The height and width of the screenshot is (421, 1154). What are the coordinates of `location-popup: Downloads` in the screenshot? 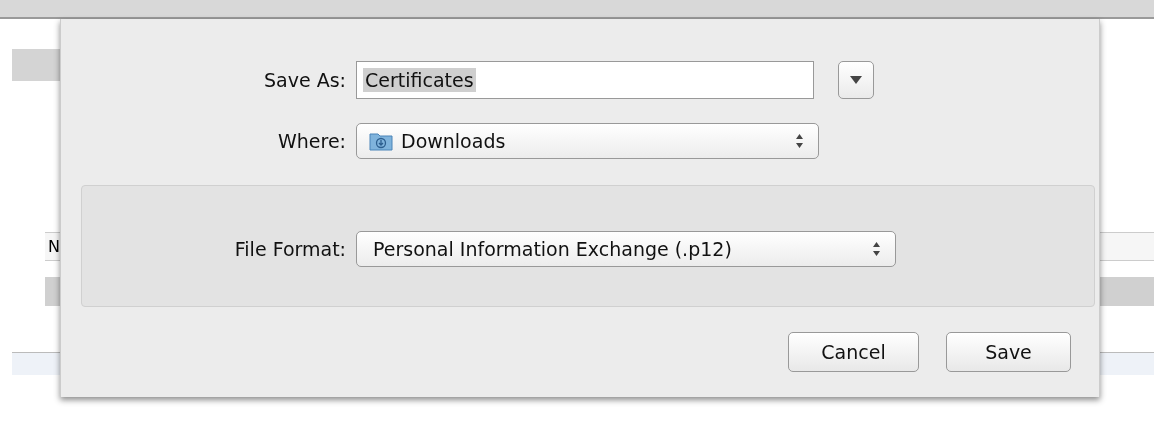 It's located at (587, 141).